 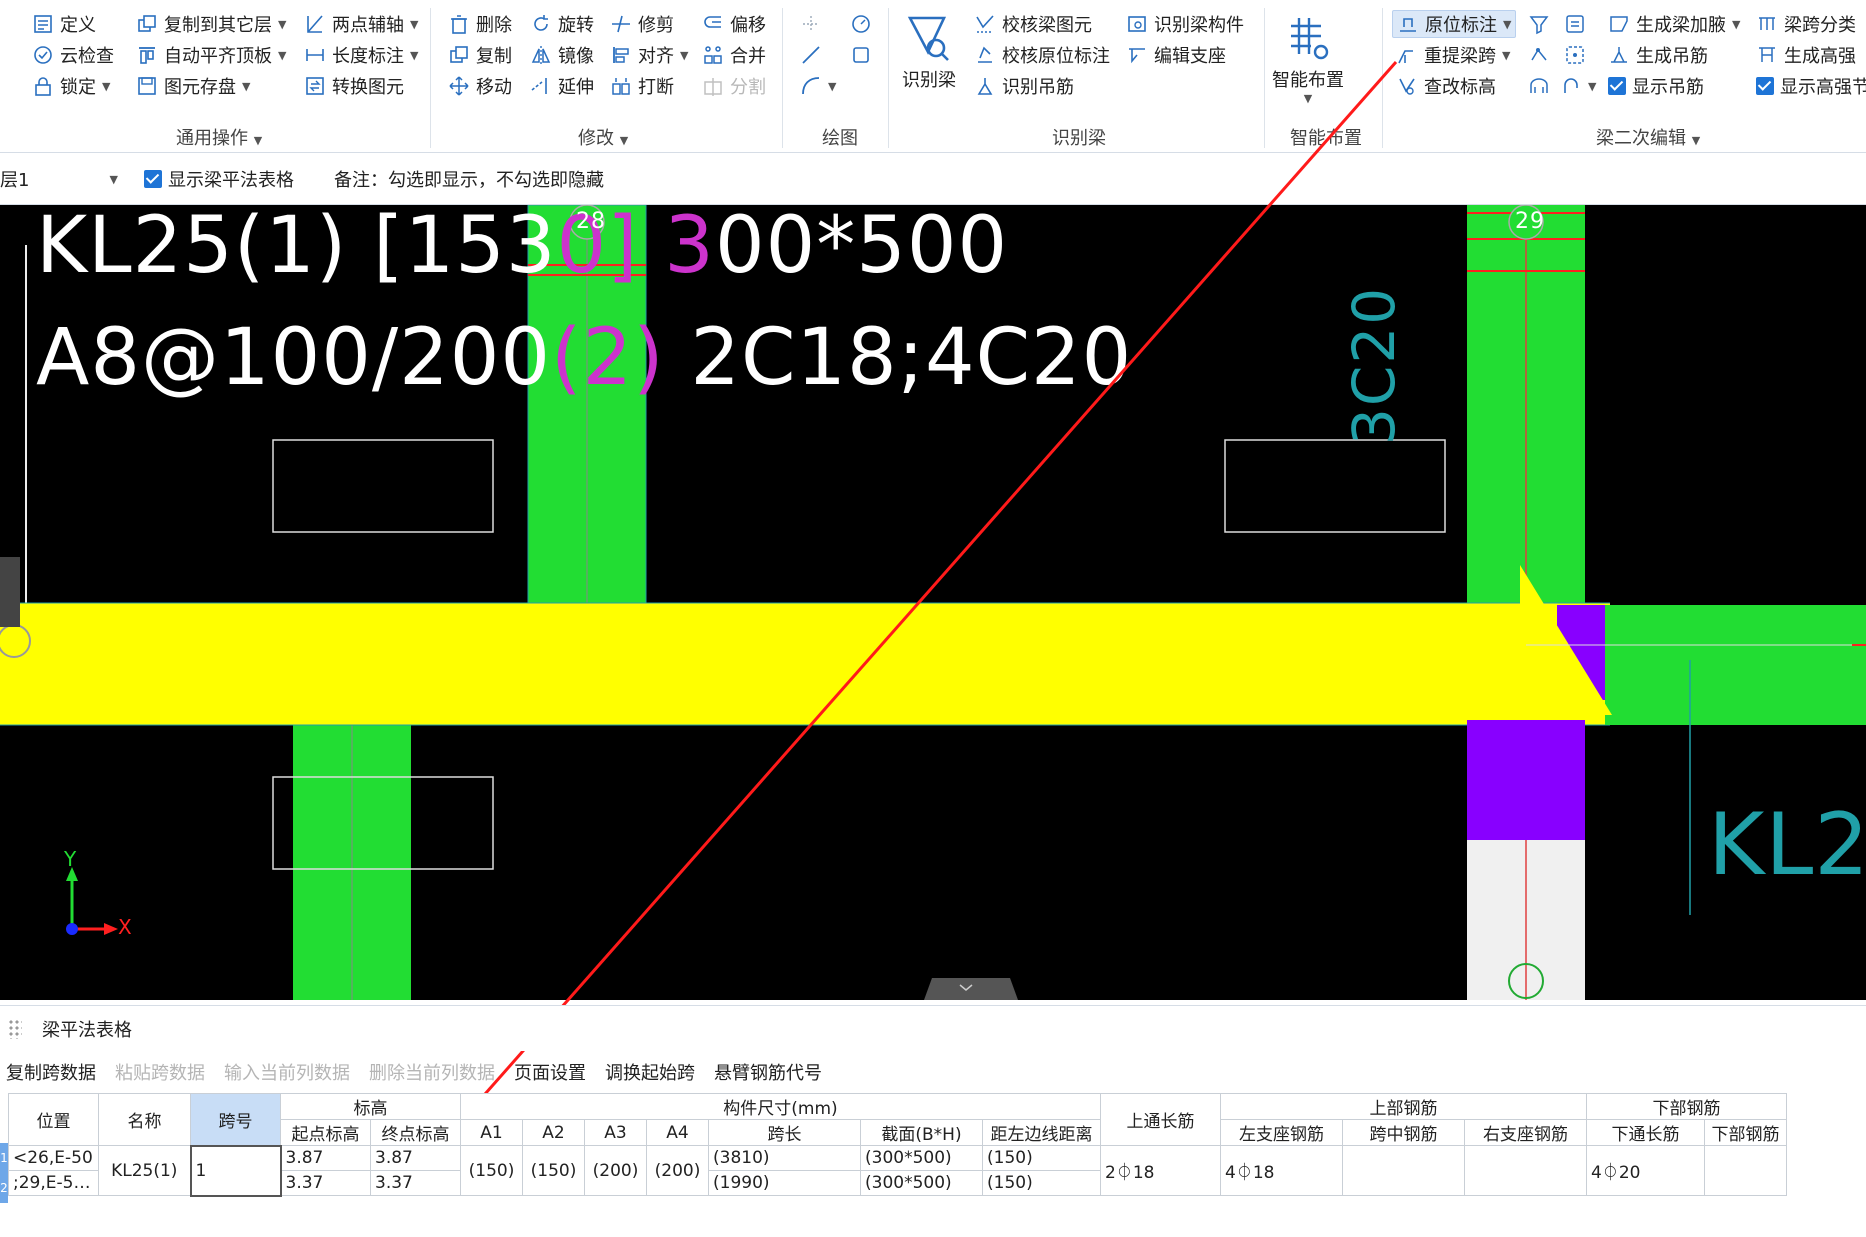 What do you see at coordinates (784, 1158) in the screenshot?
I see `cell-span-len: (3810)` at bounding box center [784, 1158].